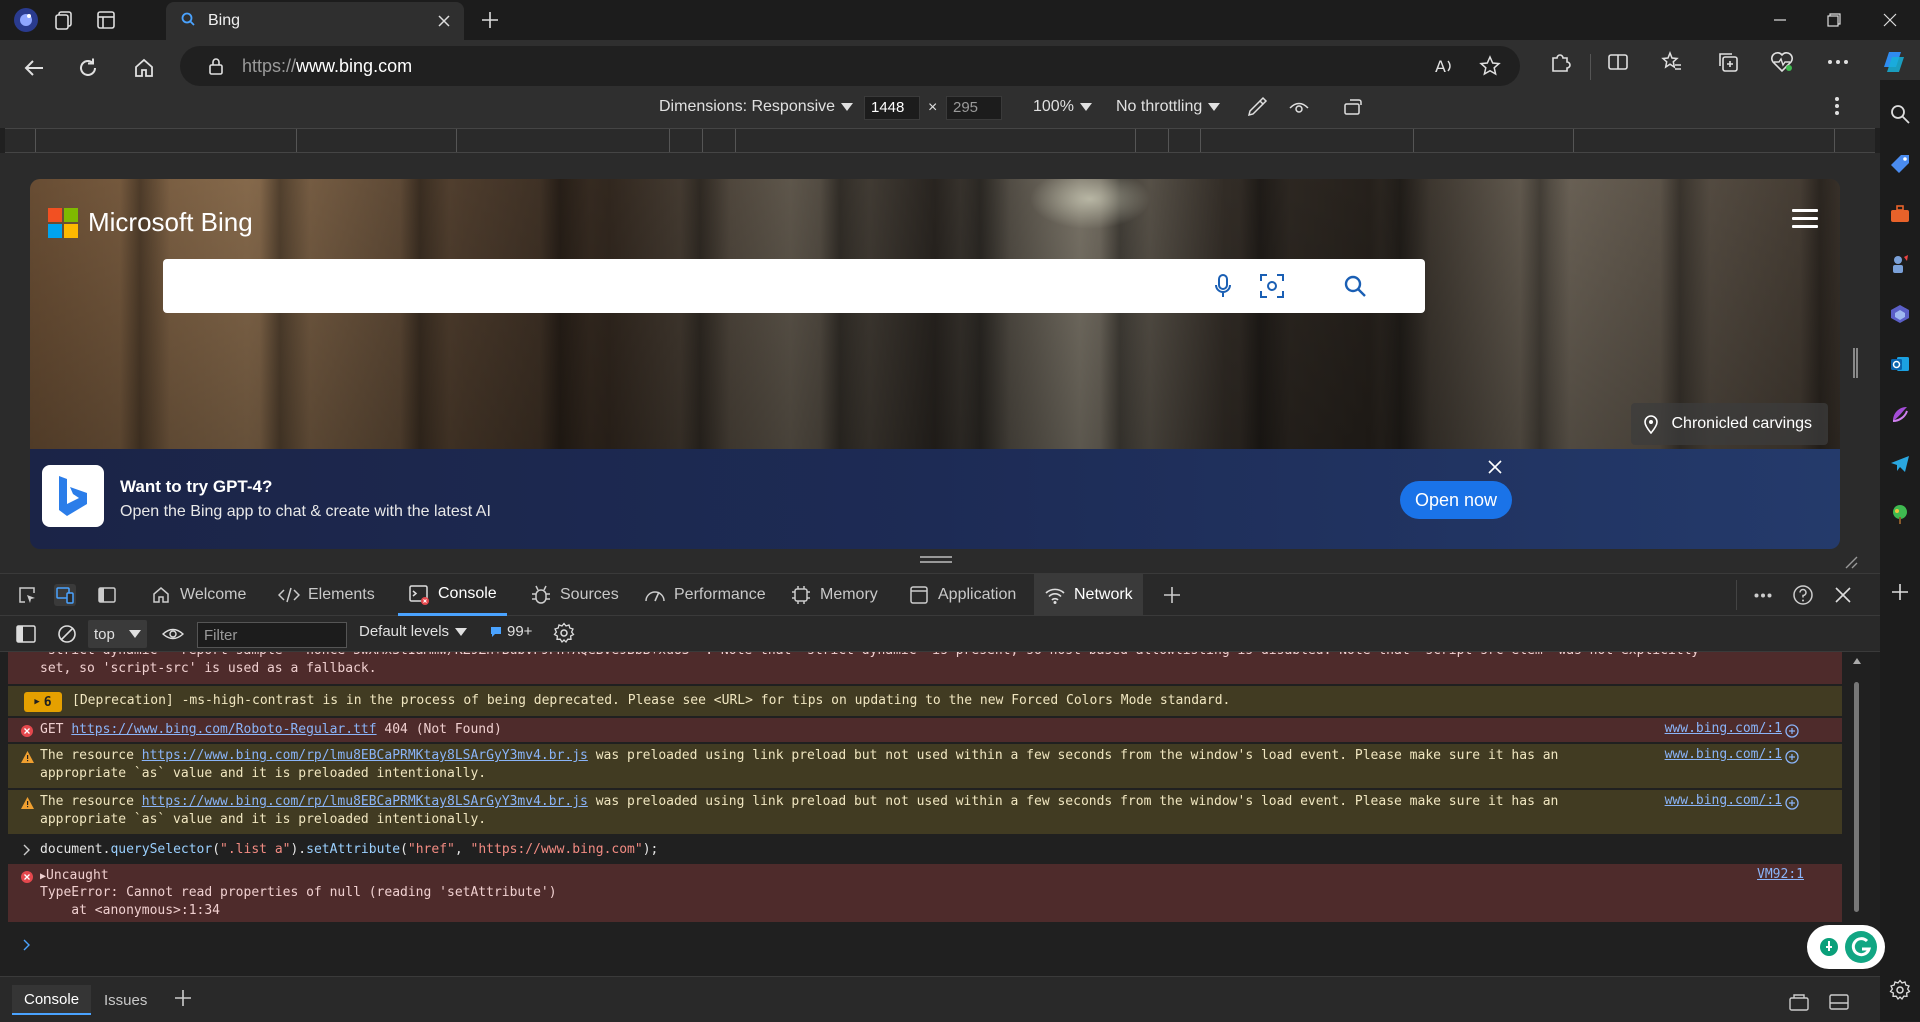 This screenshot has height=1022, width=1920. What do you see at coordinates (1838, 62) in the screenshot?
I see `settings-more-icon` at bounding box center [1838, 62].